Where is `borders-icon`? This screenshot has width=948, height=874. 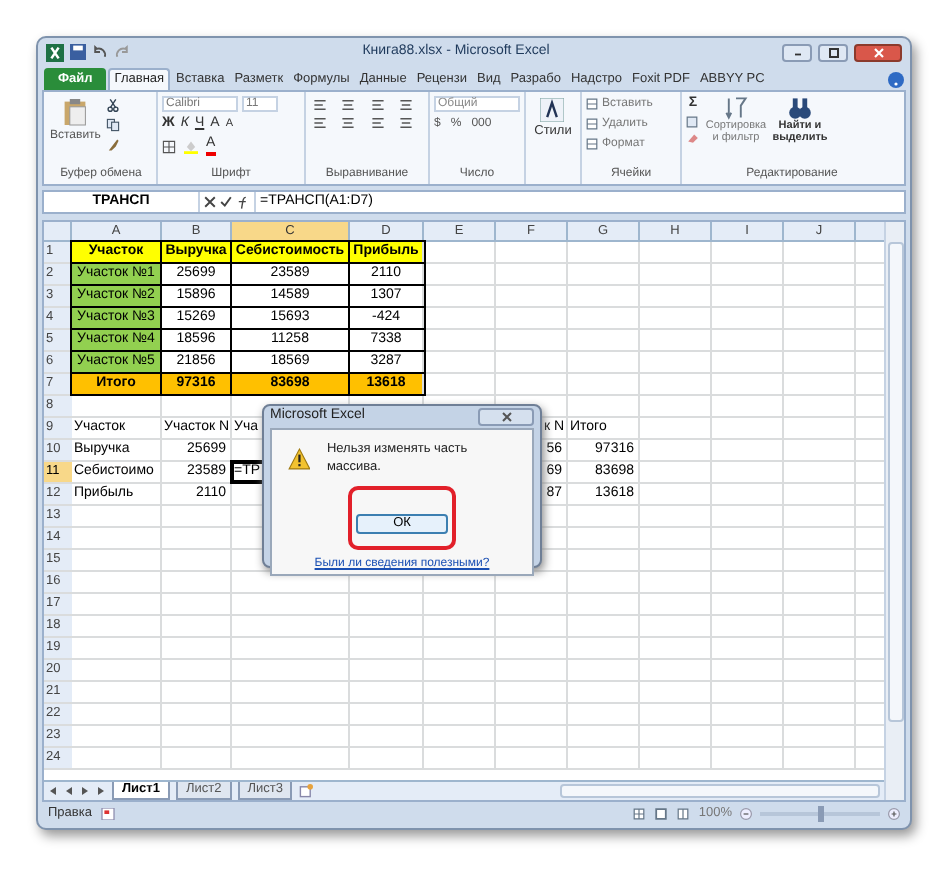
borders-icon is located at coordinates (169, 146).